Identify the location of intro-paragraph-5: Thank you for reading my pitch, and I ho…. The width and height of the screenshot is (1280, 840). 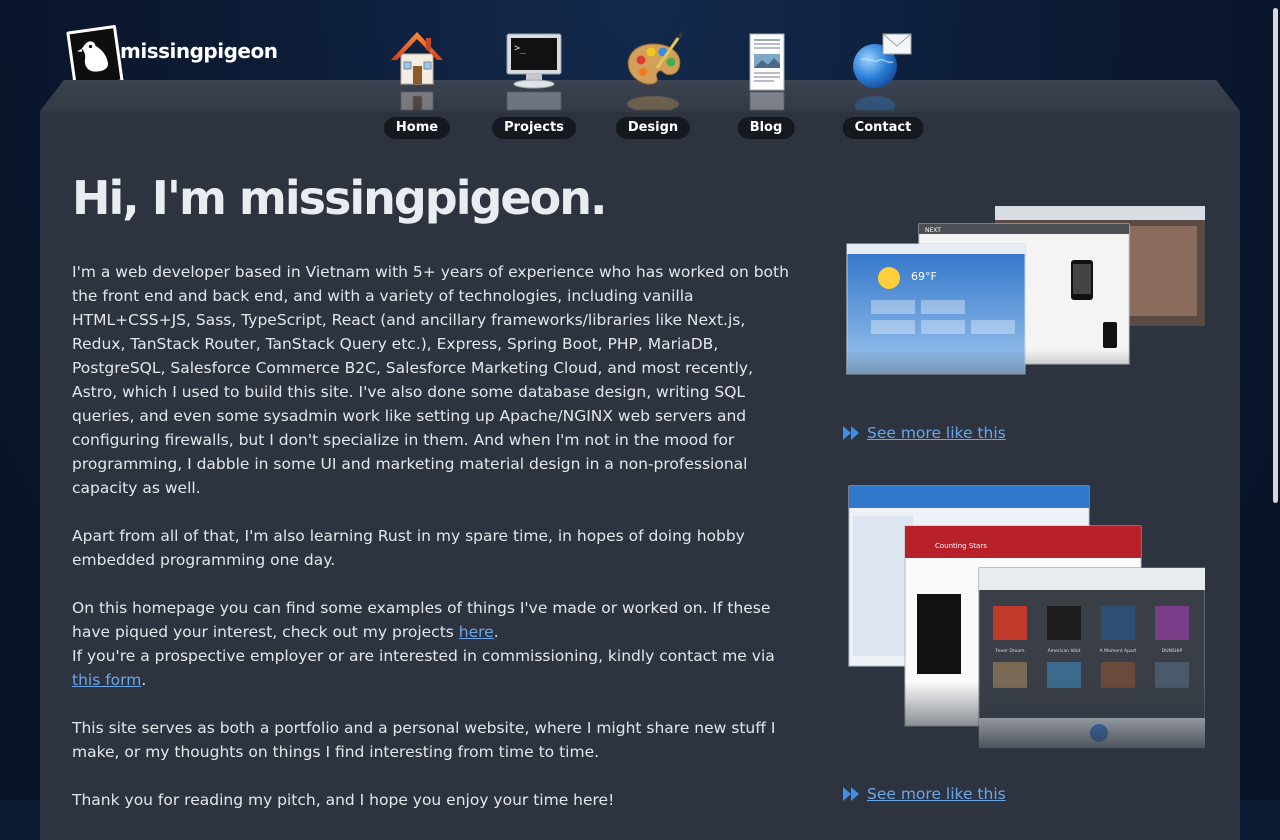
(343, 800).